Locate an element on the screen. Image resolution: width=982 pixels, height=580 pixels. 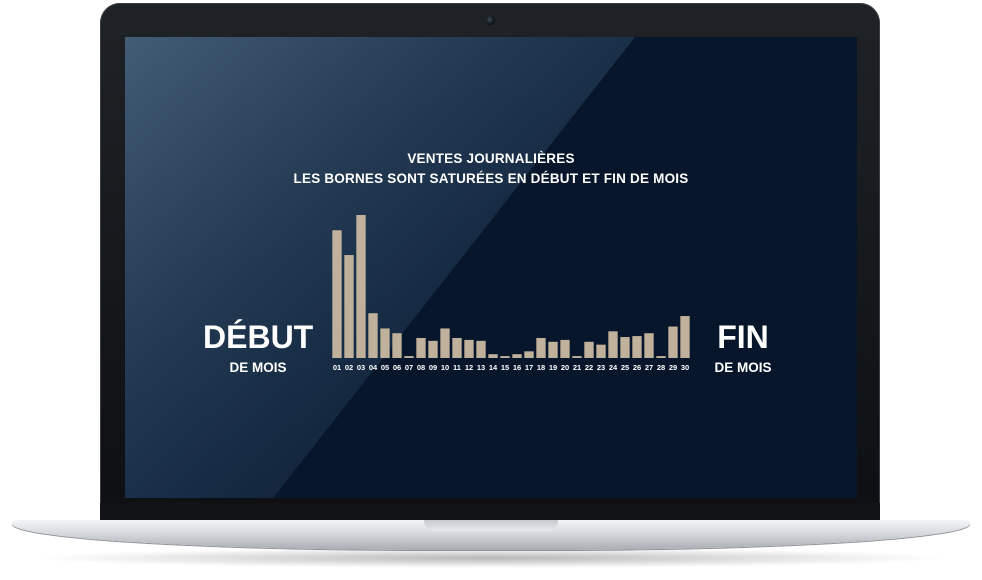
tick-label-day-07: 07 is located at coordinates (409, 367).